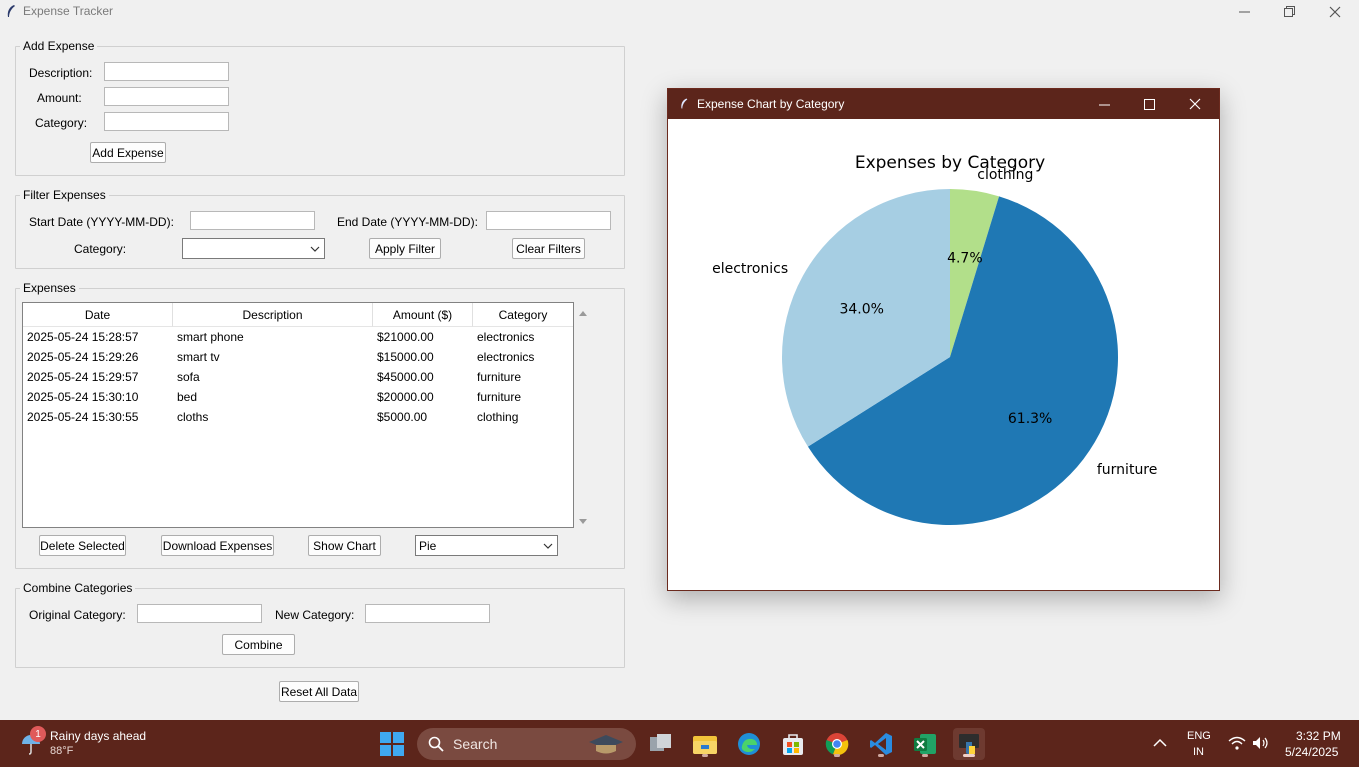  What do you see at coordinates (82, 545) in the screenshot?
I see `delete-selected-button: Delete Selected` at bounding box center [82, 545].